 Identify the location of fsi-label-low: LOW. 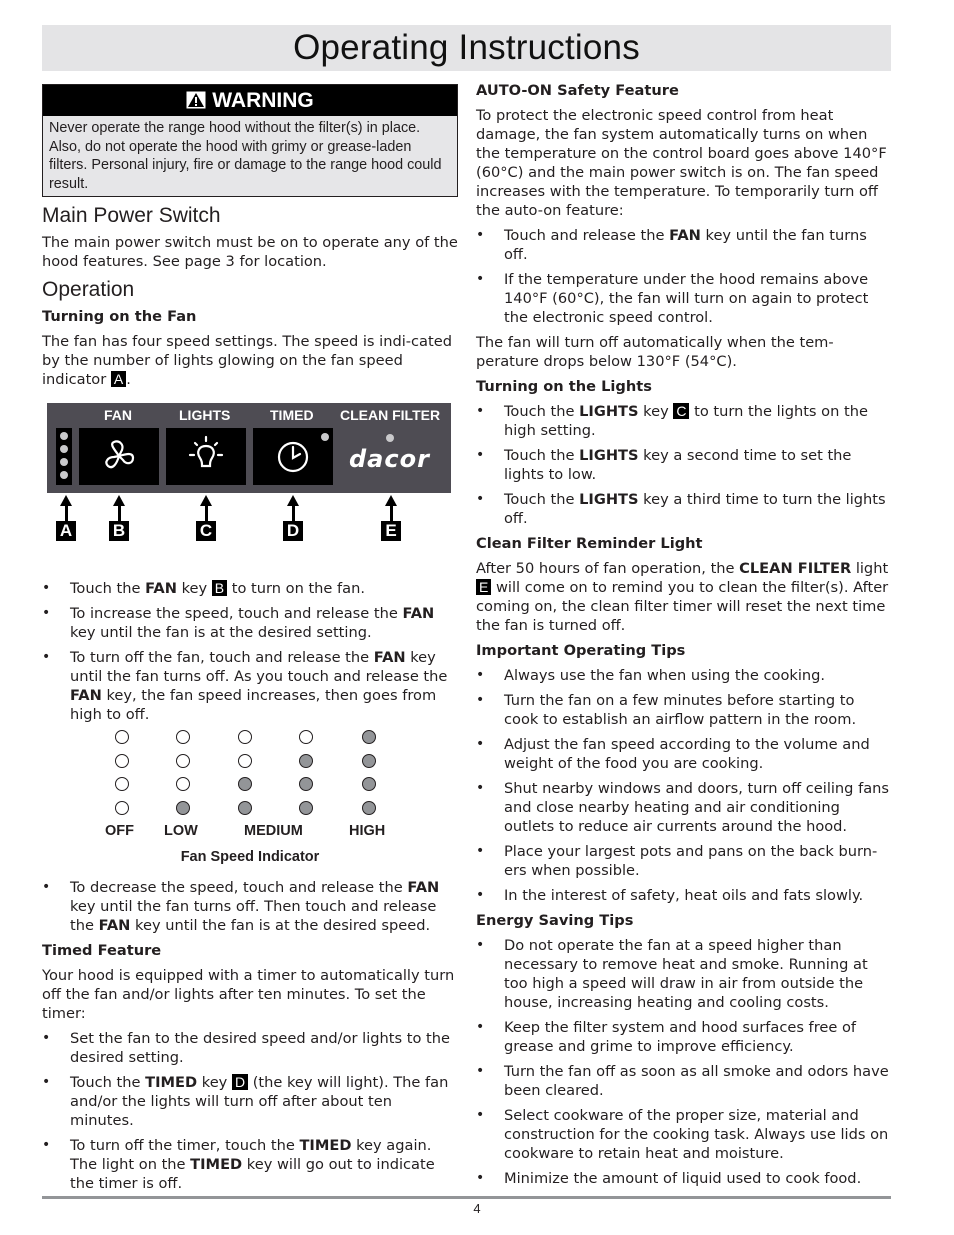
(181, 831).